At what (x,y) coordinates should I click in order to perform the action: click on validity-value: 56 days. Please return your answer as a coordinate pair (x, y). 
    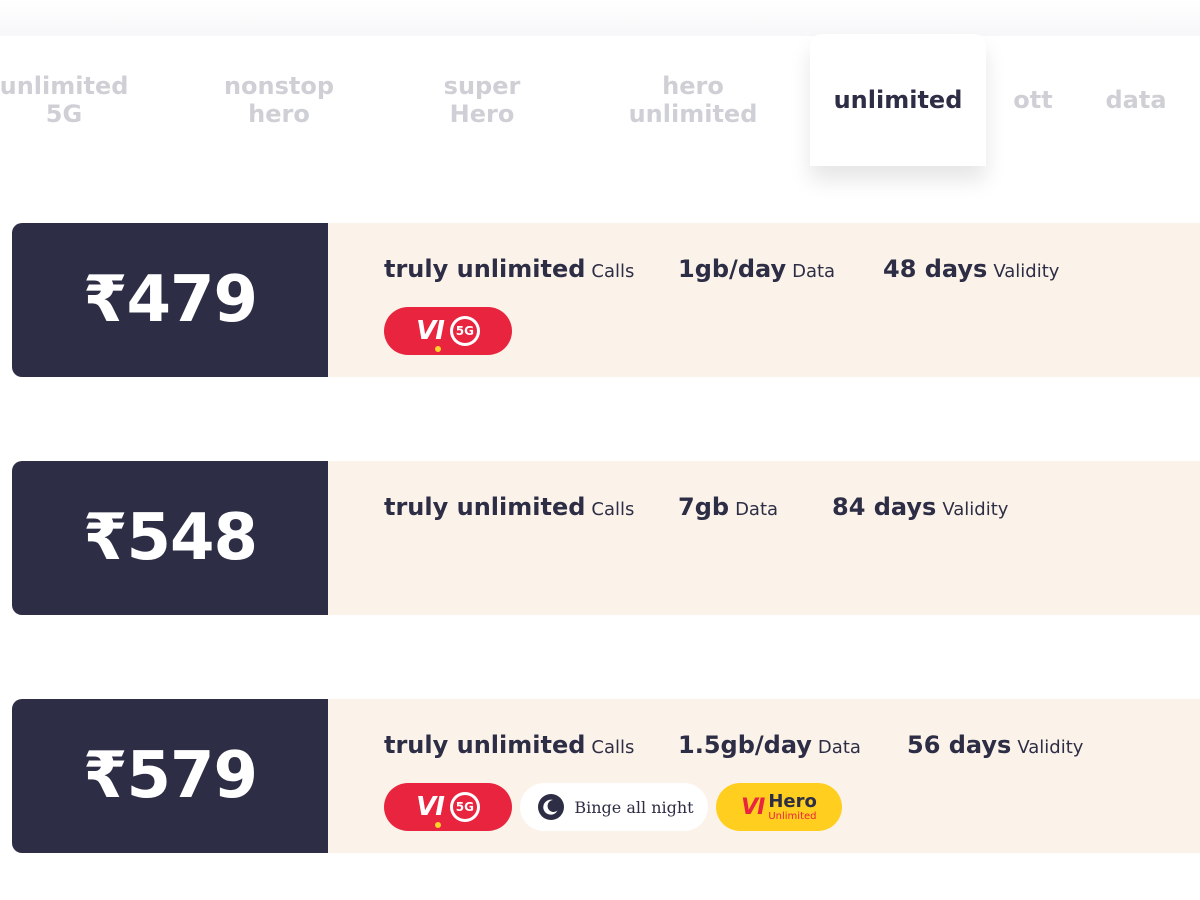
    Looking at the image, I should click on (959, 745).